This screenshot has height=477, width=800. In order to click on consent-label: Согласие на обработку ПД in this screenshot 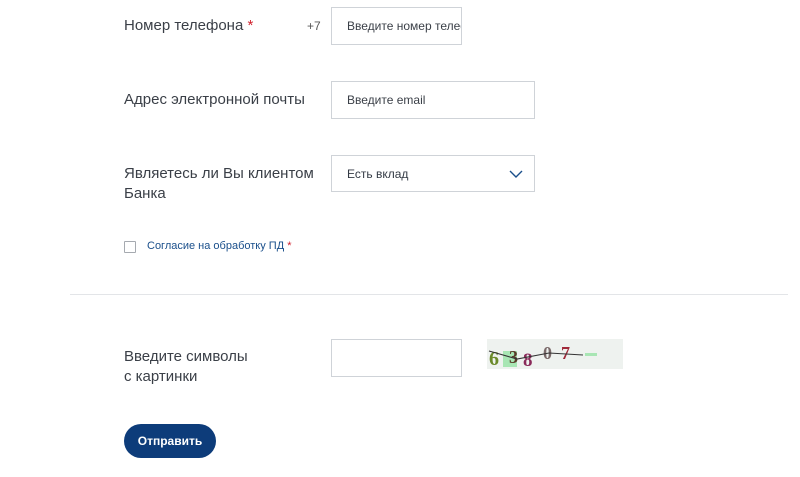, I will do `click(216, 246)`.